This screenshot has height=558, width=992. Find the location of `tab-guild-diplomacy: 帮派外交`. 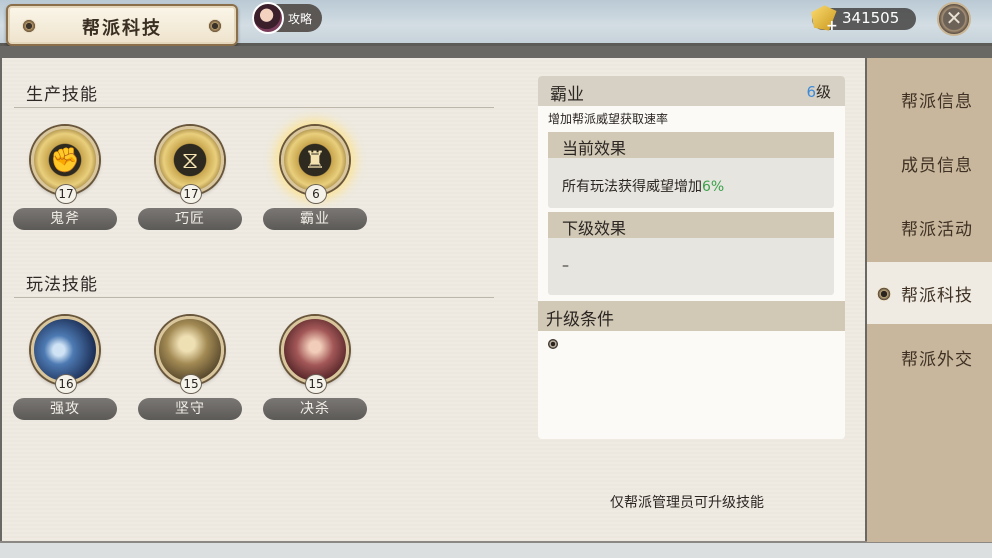

tab-guild-diplomacy: 帮派外交 is located at coordinates (929, 357).